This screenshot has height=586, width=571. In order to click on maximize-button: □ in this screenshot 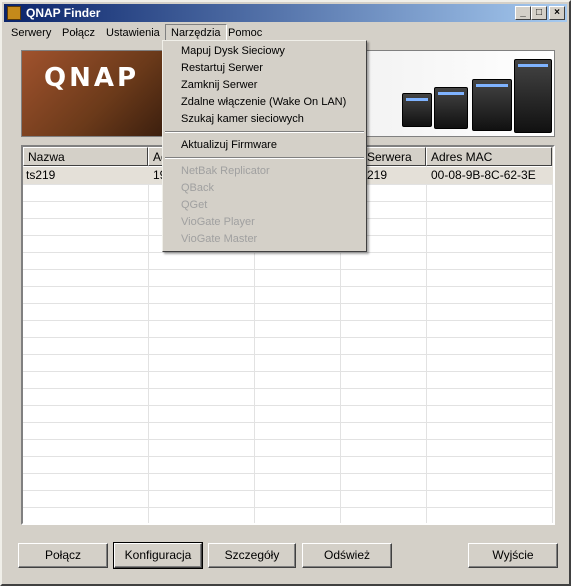, I will do `click(539, 13)`.